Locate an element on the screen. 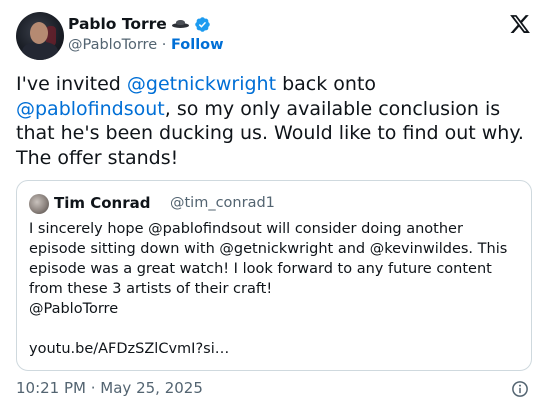 Image resolution: width=548 pixels, height=408 pixels. author-handle-line: @PabloTorre · Follow is located at coordinates (146, 45).